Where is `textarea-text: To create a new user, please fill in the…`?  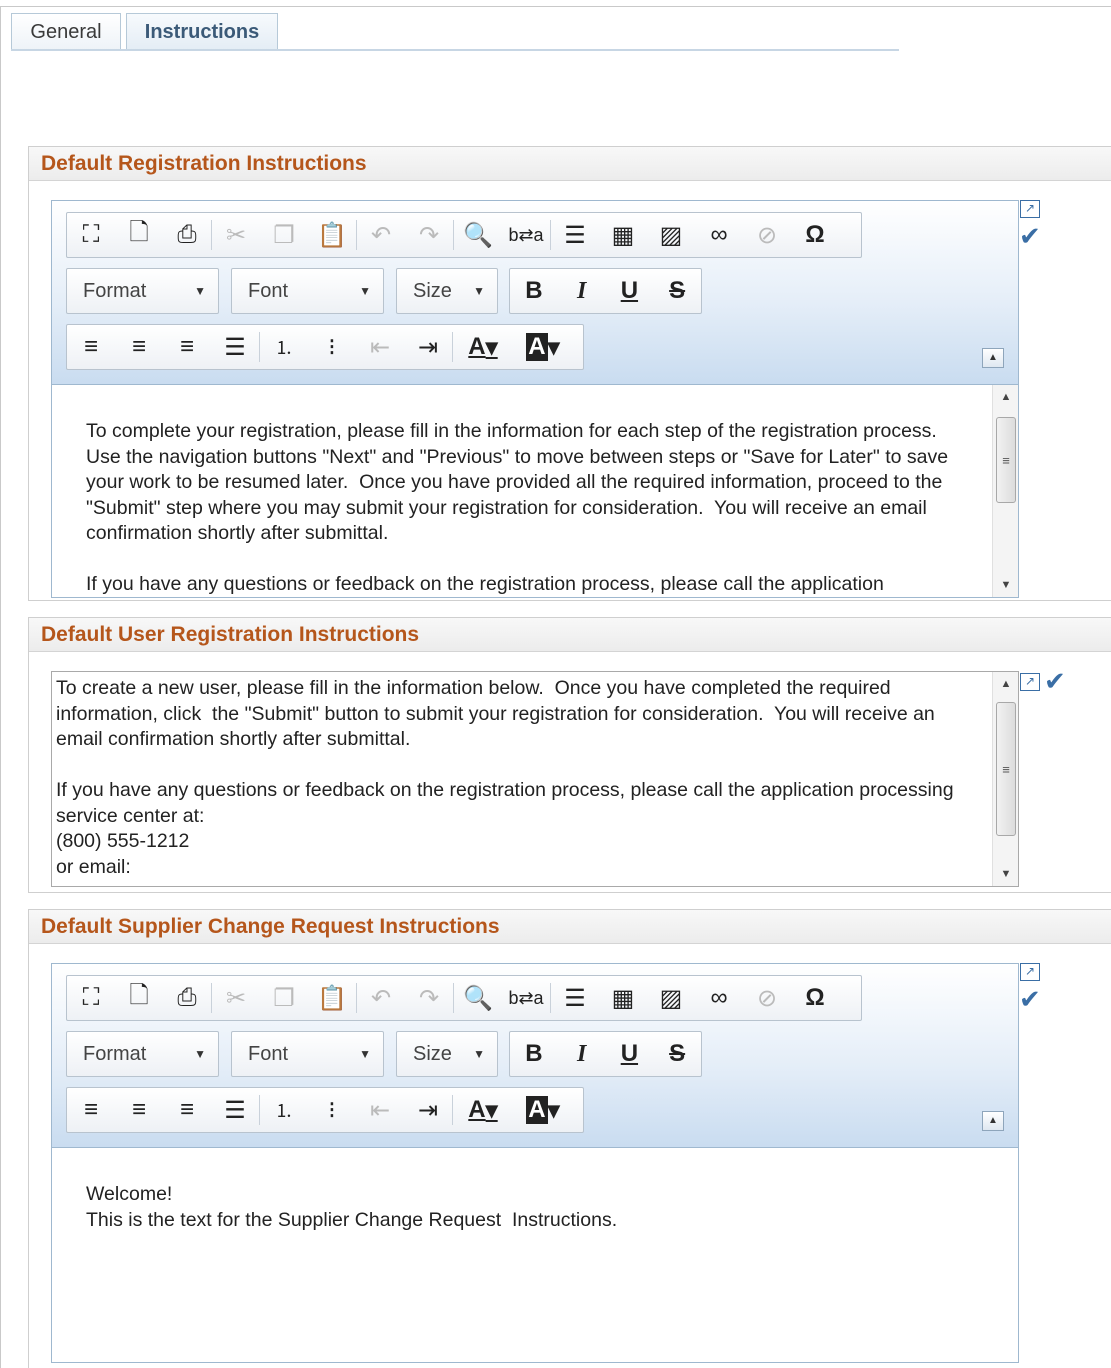
textarea-text: To create a new user, please fill in the… is located at coordinates (519, 778).